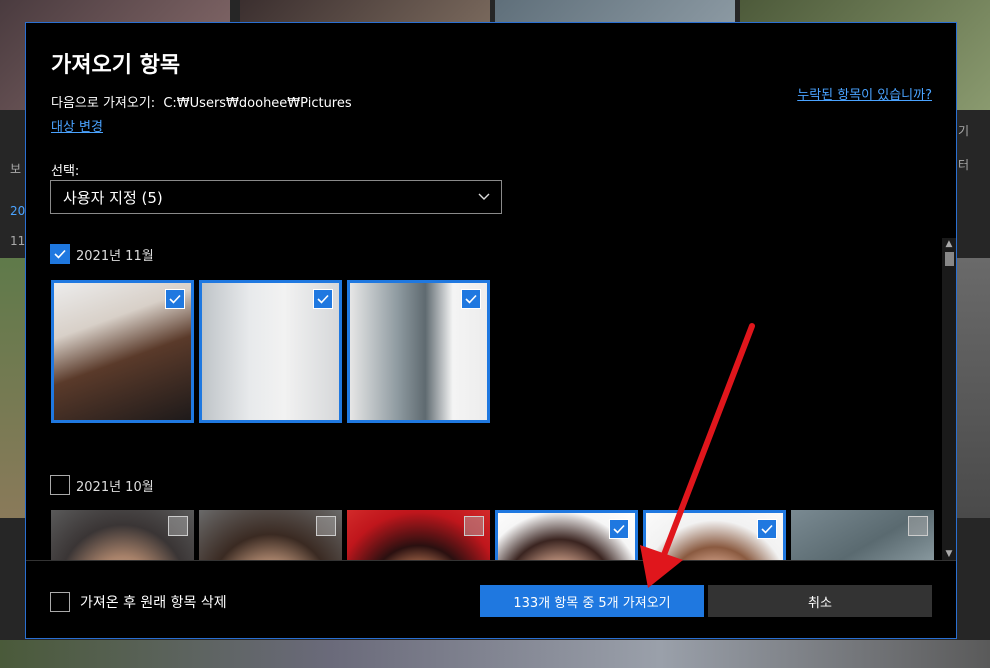 This screenshot has width=990, height=668. Describe the element at coordinates (276, 197) in the screenshot. I see `selection-dropdown: 사용자 지정 (5)` at that location.